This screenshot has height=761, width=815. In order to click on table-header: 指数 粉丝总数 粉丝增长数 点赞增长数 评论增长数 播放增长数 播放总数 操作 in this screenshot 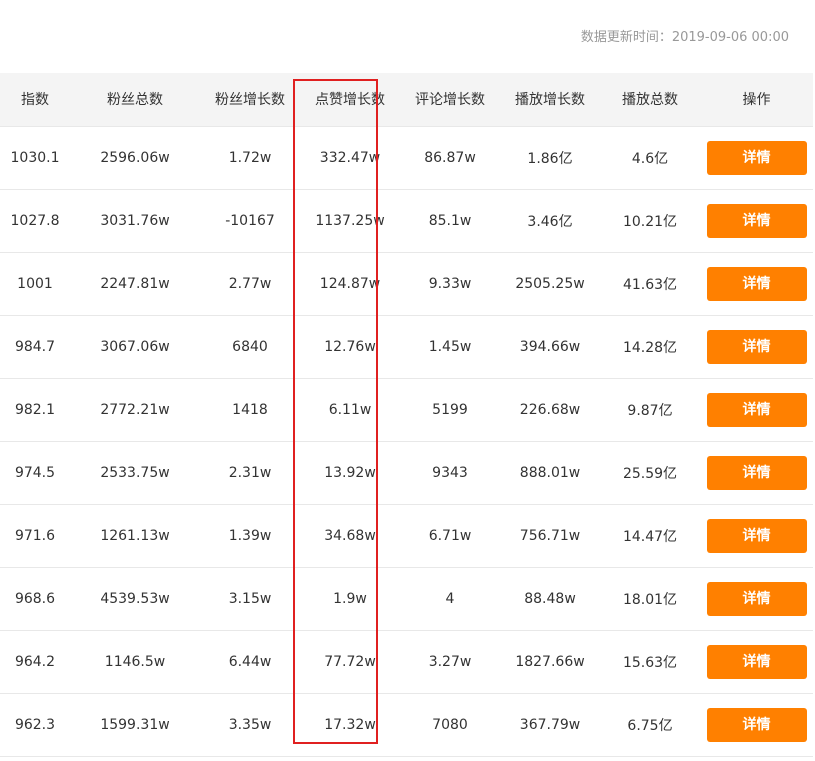, I will do `click(406, 100)`.